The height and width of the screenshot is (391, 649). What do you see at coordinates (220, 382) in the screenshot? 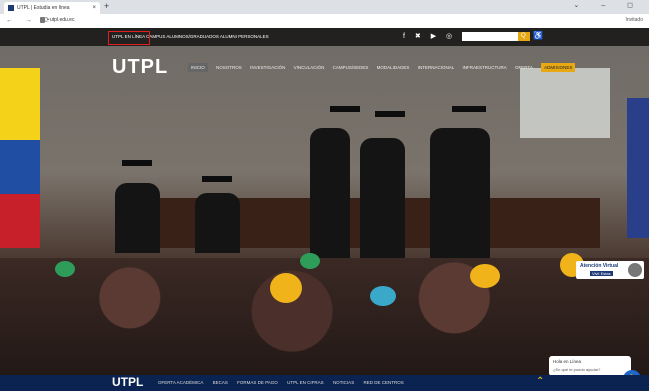
I see `bottom-link: BECAS` at bounding box center [220, 382].